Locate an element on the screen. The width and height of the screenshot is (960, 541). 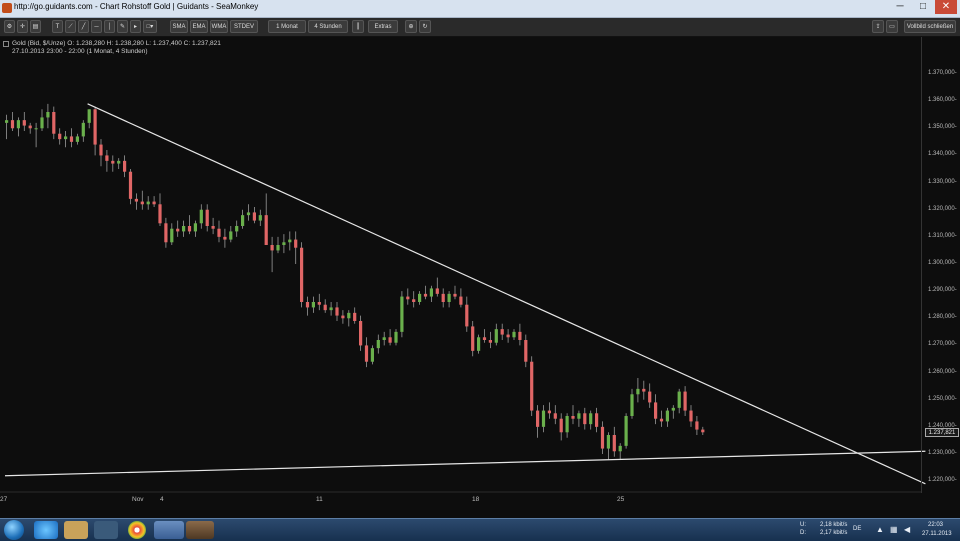
chrome-icon is located at coordinates (137, 530).